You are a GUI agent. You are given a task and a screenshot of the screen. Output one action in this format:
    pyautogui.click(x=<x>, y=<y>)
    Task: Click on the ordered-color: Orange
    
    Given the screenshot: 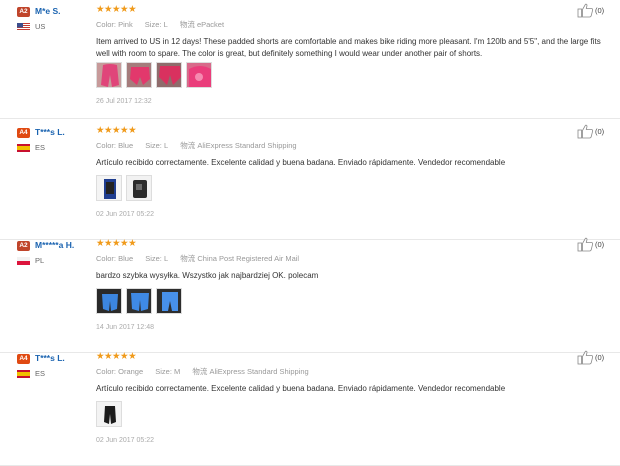 What is the action you would take?
    pyautogui.click(x=131, y=371)
    